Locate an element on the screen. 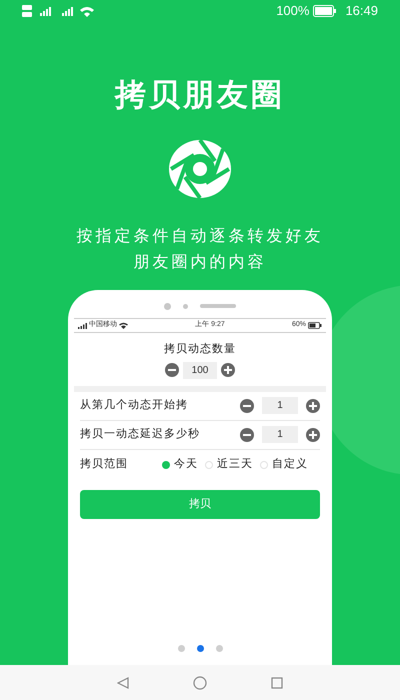 This screenshot has height=700, width=400. signal-icon is located at coordinates (82, 325).